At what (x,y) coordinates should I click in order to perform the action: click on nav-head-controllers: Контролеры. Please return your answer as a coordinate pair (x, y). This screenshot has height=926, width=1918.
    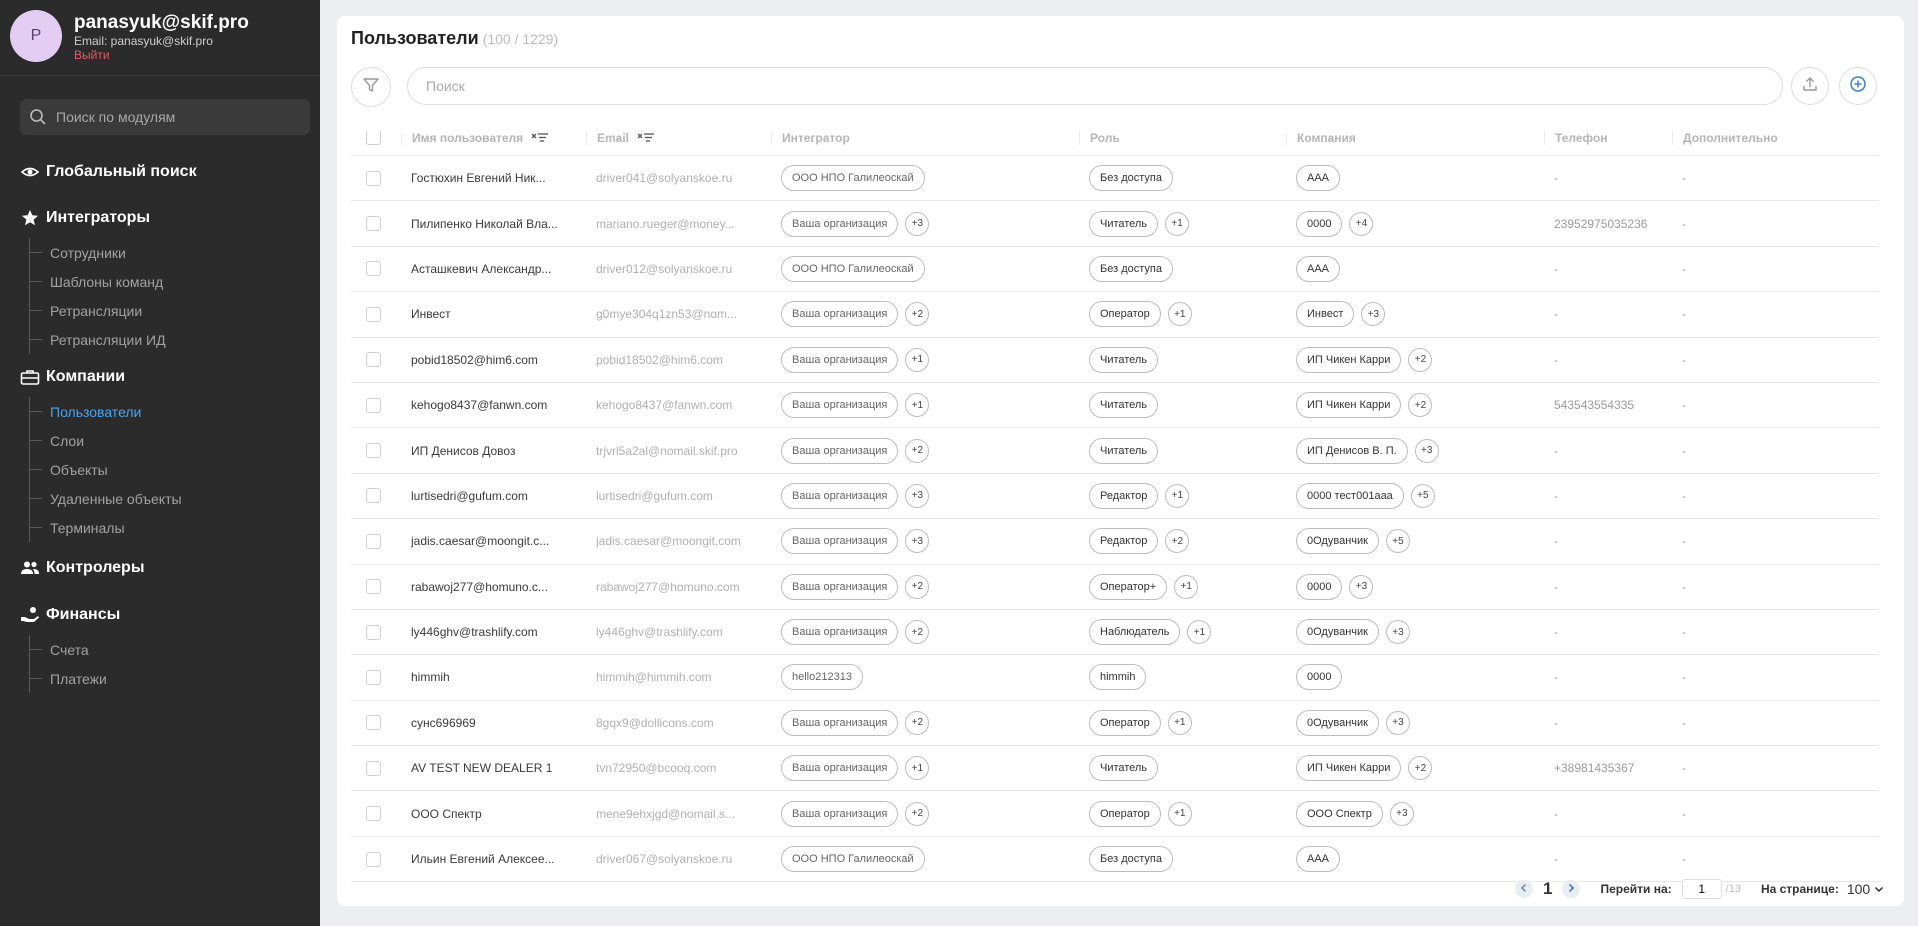
    Looking at the image, I should click on (160, 568).